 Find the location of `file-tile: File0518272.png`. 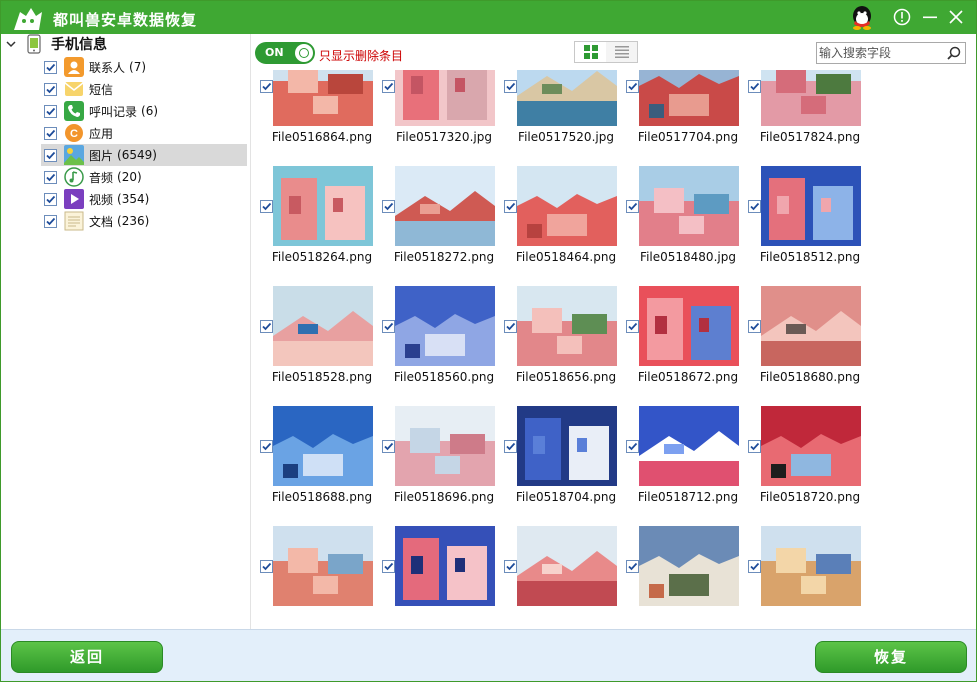

file-tile: File0518272.png is located at coordinates (435, 201).